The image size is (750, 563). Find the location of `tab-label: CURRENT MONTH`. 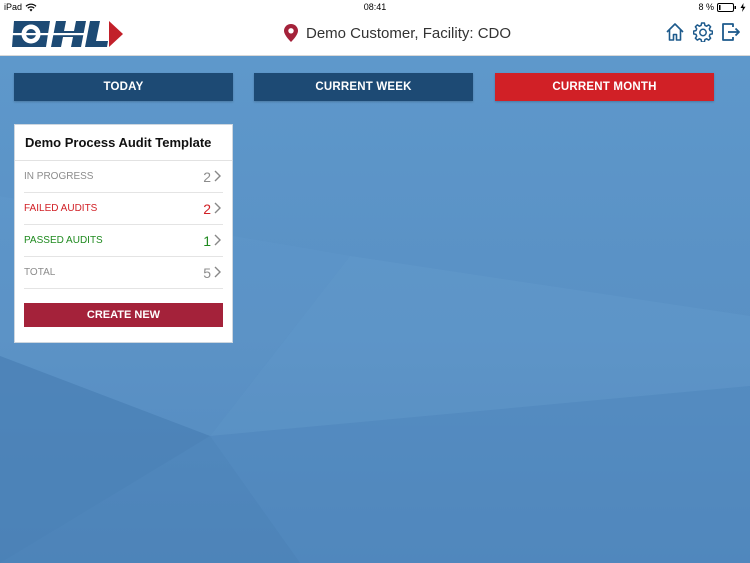

tab-label: CURRENT MONTH is located at coordinates (604, 87).